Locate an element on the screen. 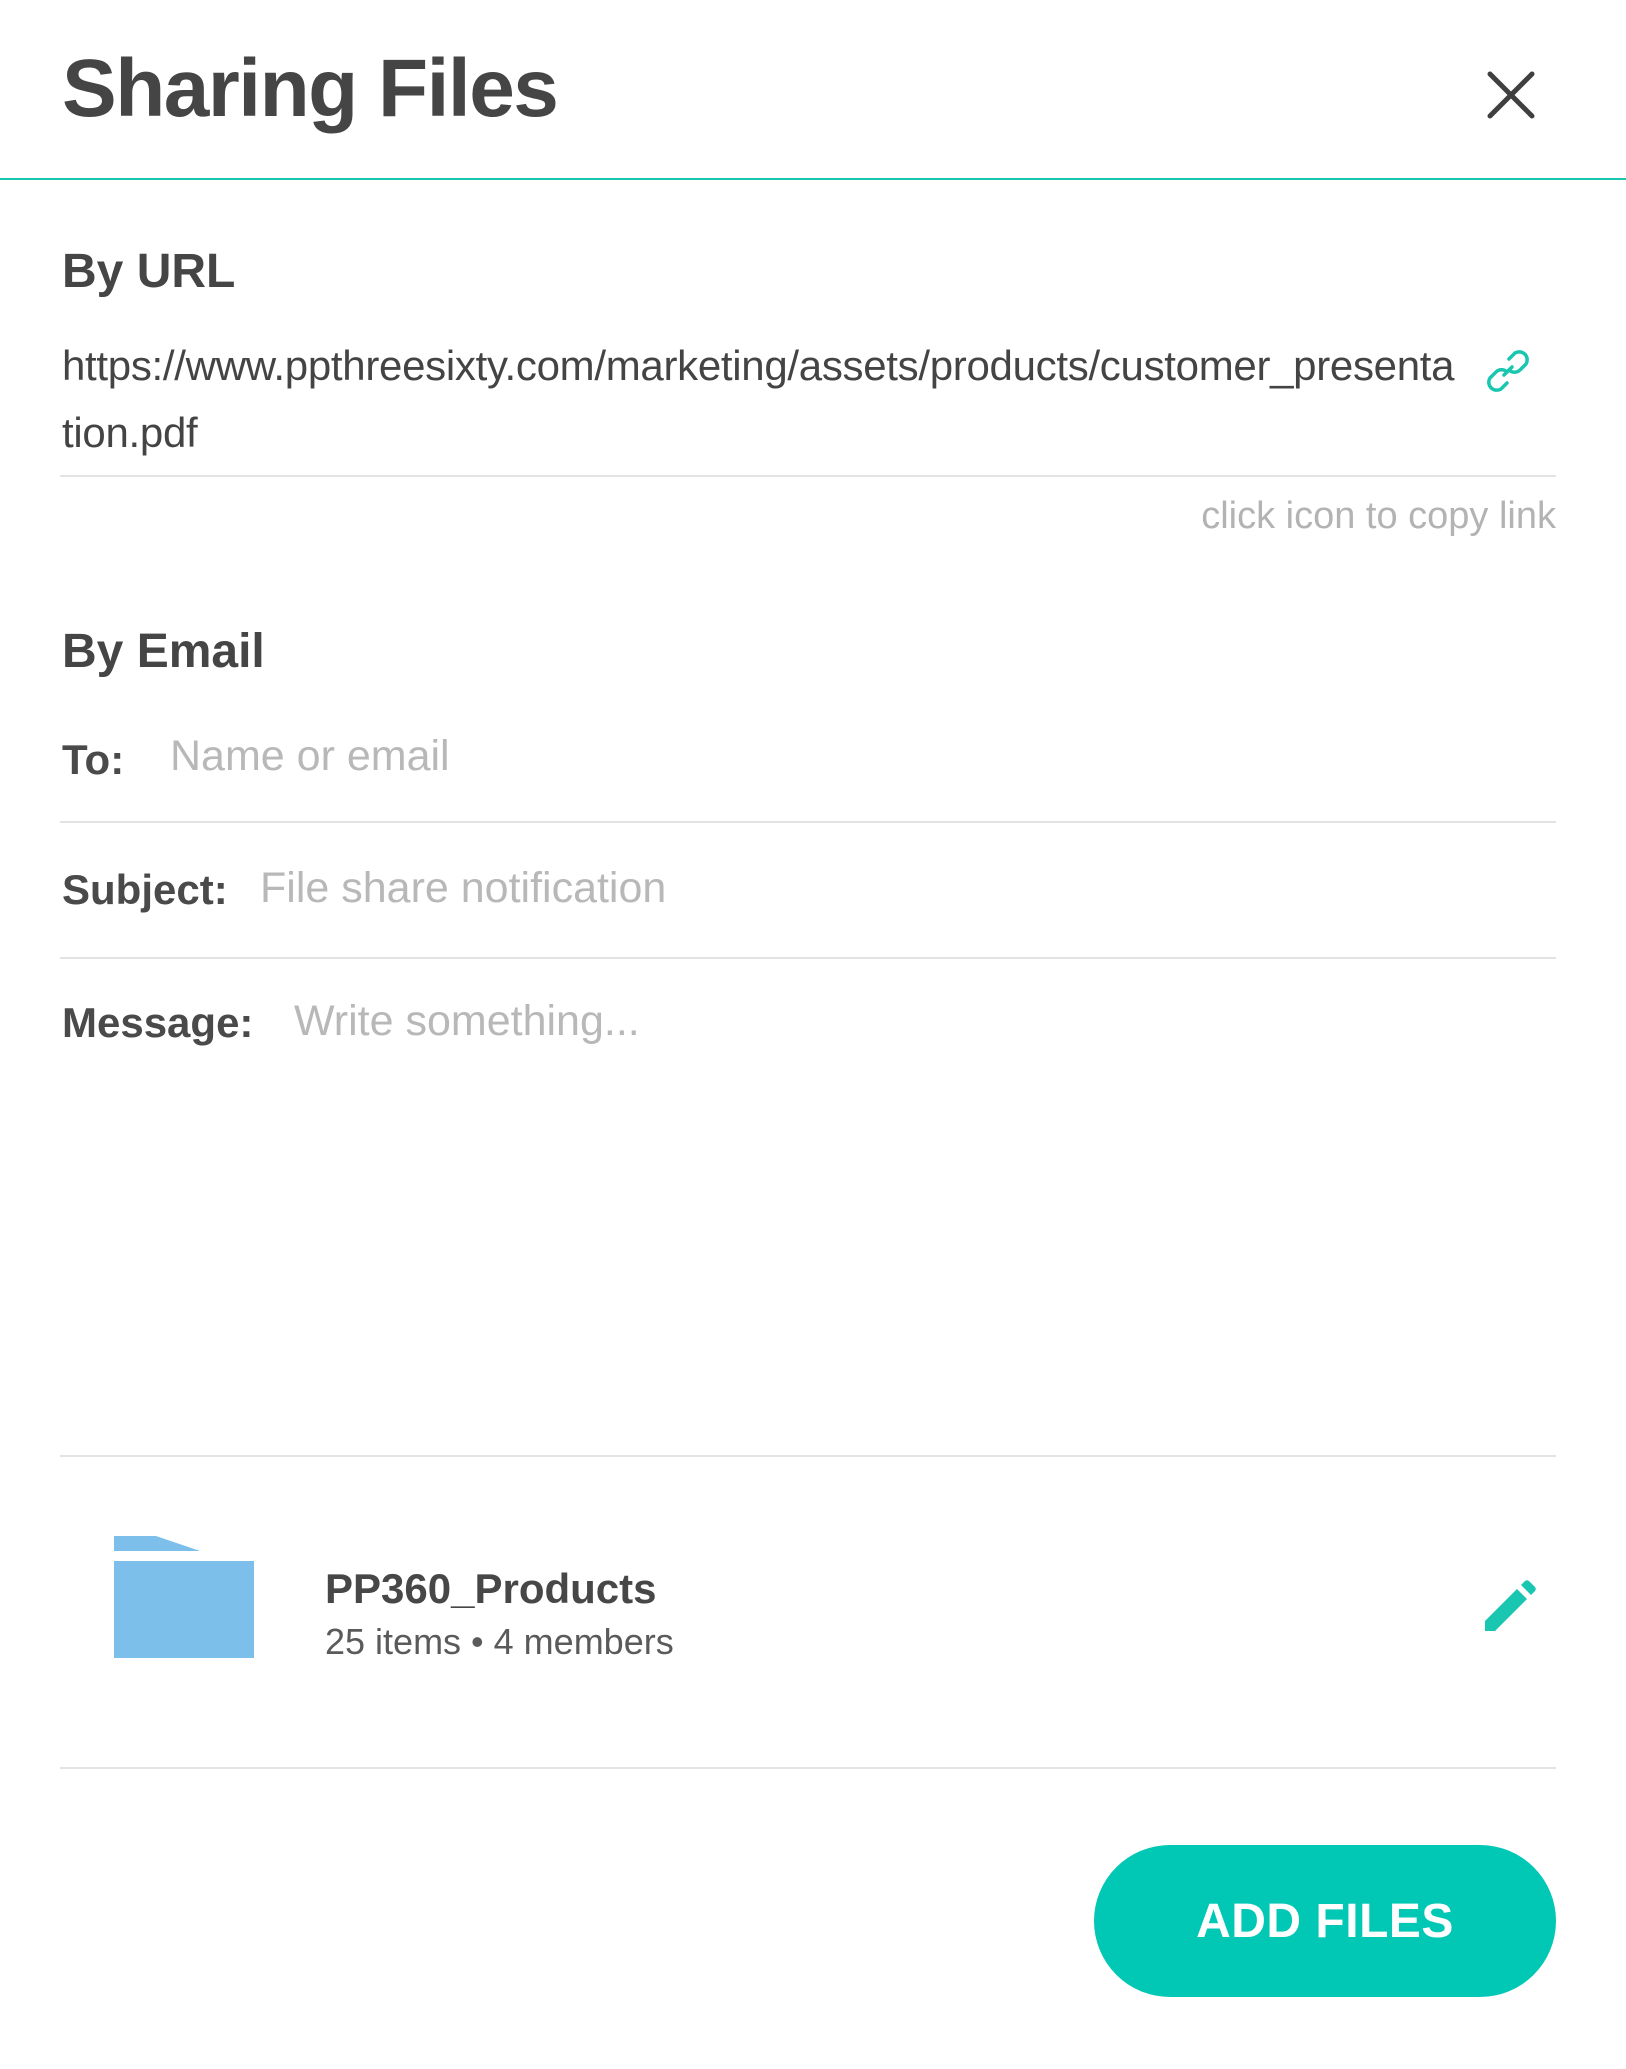  url-divider is located at coordinates (808, 476).